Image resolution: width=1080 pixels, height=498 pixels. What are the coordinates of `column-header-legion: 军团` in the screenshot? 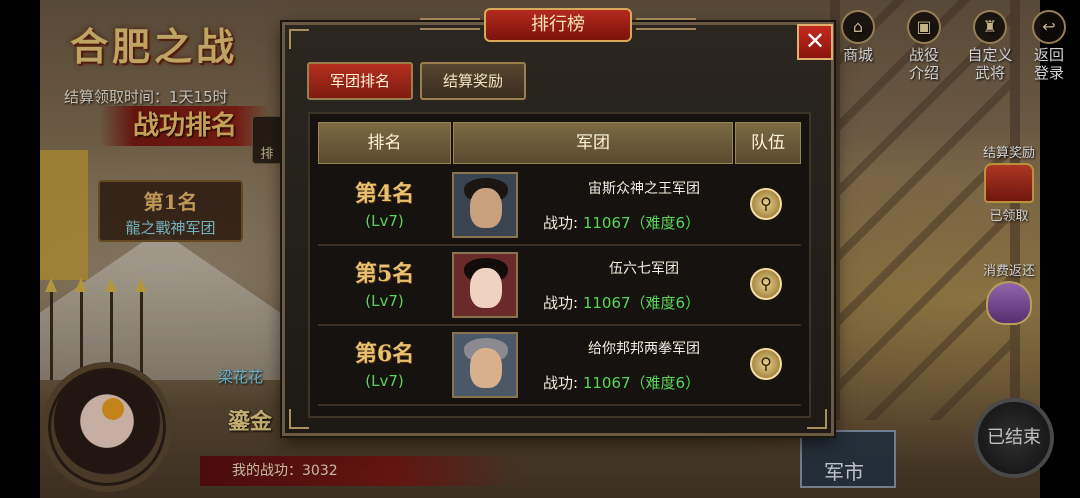 It's located at (593, 143).